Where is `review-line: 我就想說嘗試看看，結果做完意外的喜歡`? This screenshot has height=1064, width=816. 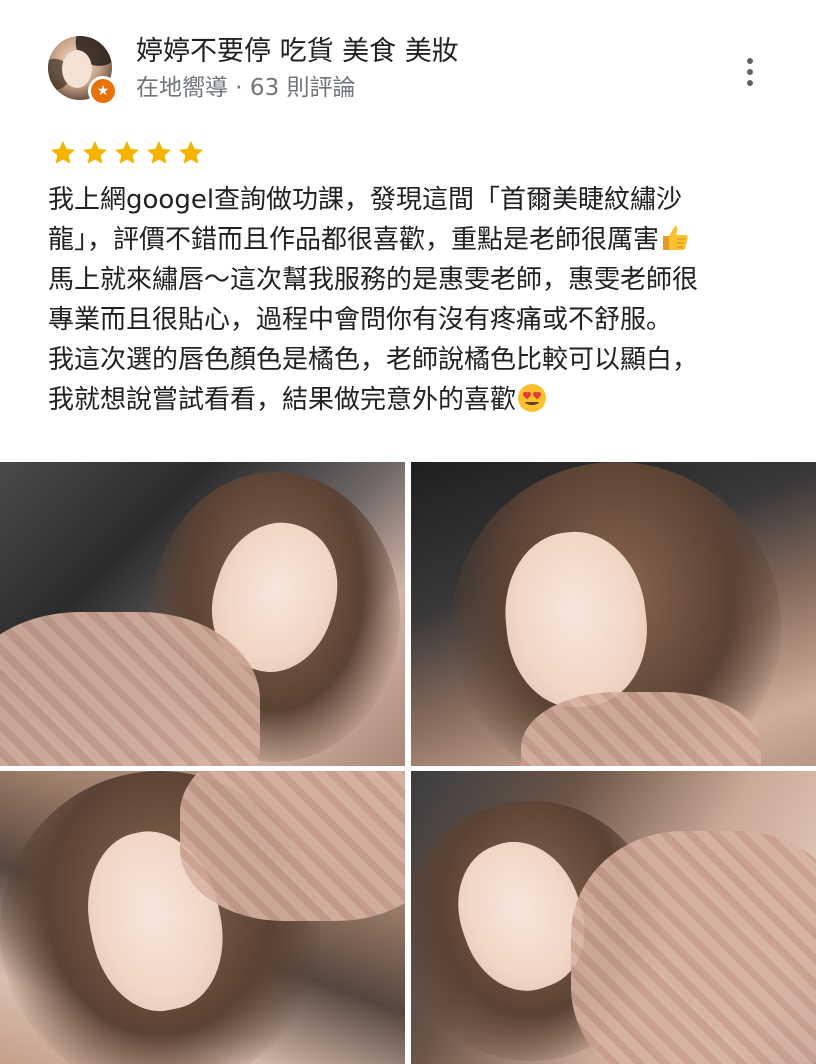 review-line: 我就想說嘗試看看，結果做完意外的喜歡 is located at coordinates (408, 400).